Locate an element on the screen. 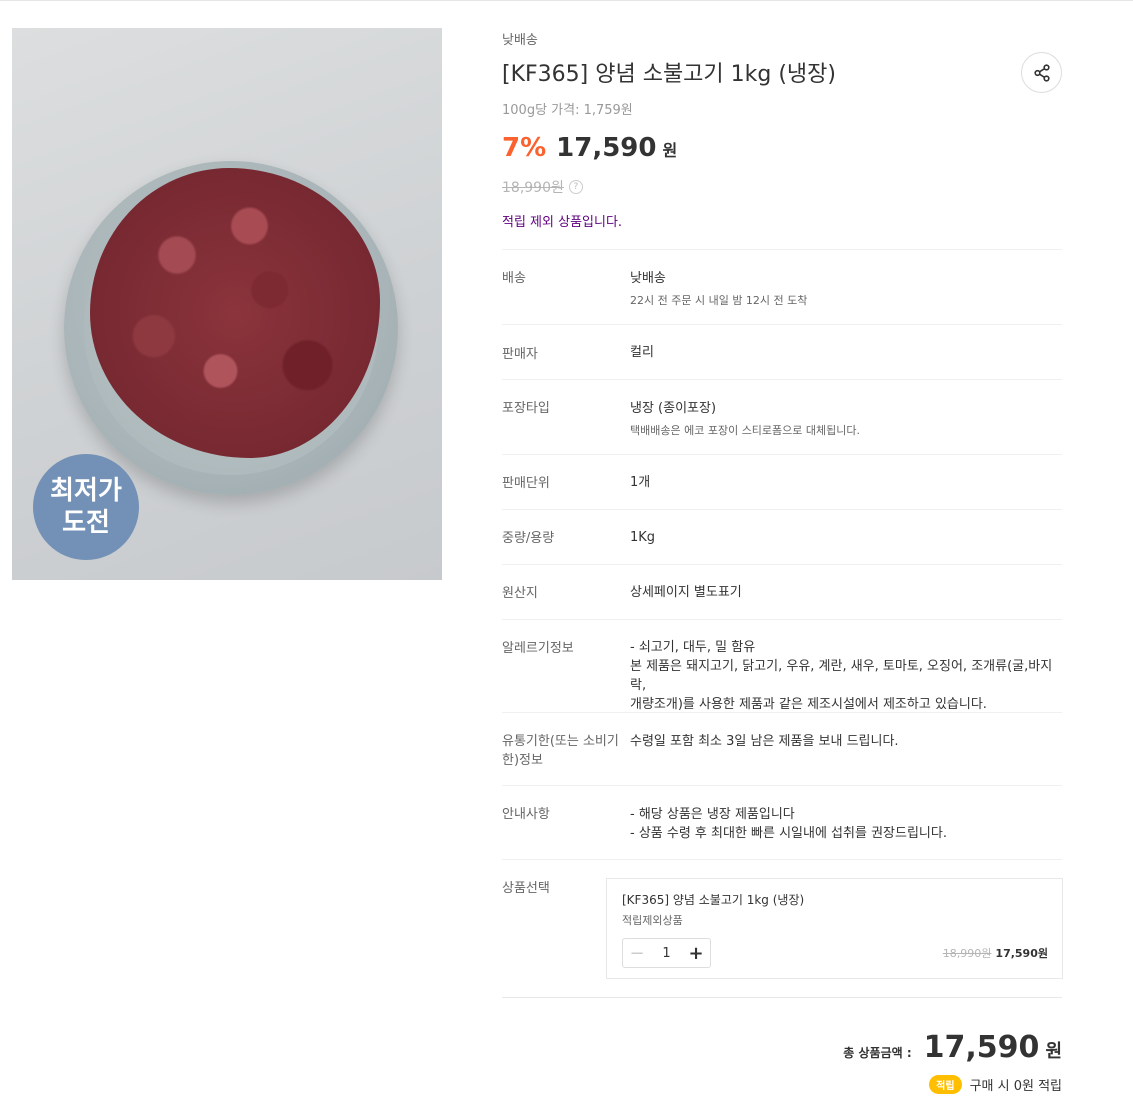  delivery-tag: 낮배송 is located at coordinates (520, 40).